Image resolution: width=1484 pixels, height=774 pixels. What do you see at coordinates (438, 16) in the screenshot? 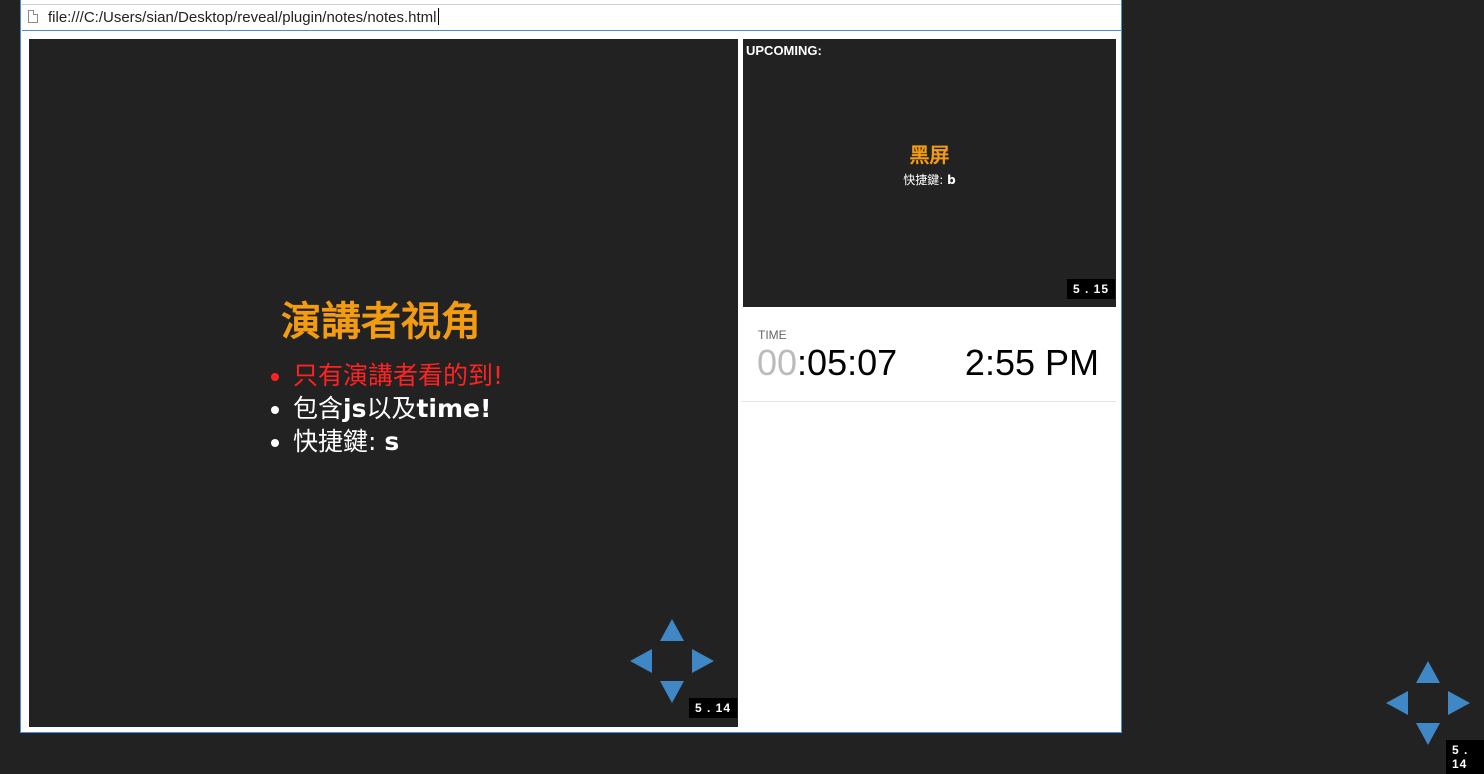
I see `text-caret` at bounding box center [438, 16].